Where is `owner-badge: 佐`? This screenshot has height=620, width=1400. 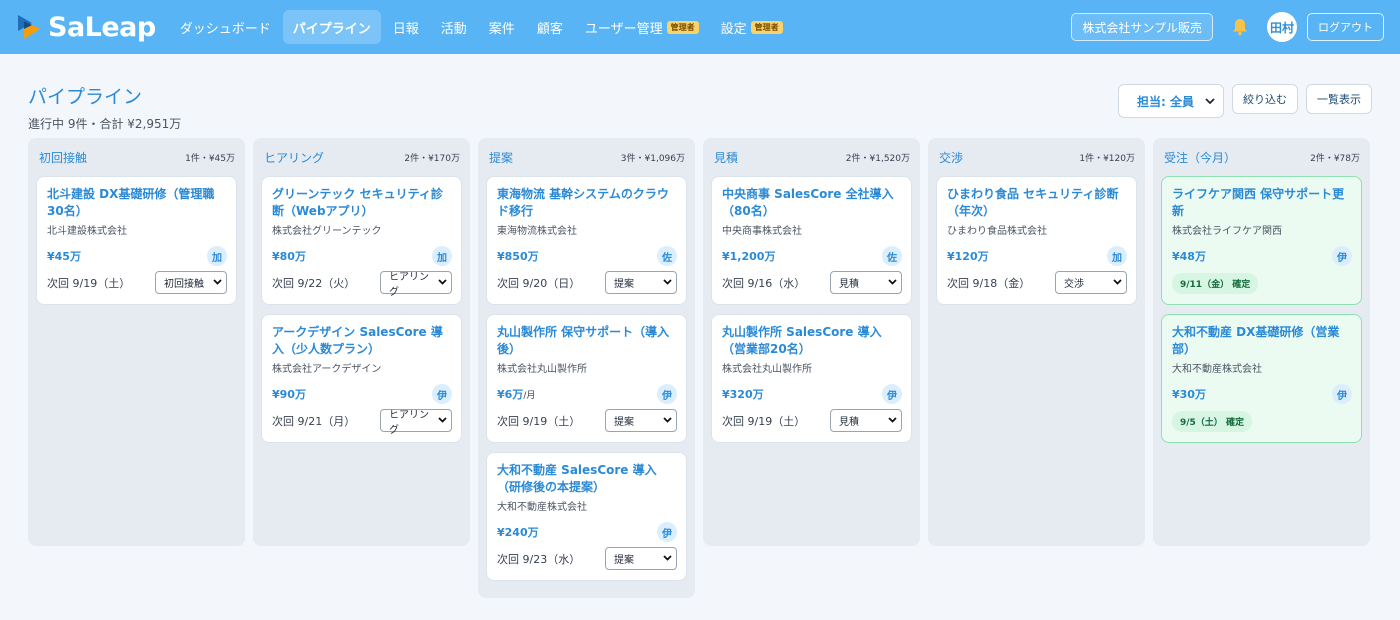 owner-badge: 佐 is located at coordinates (667, 256).